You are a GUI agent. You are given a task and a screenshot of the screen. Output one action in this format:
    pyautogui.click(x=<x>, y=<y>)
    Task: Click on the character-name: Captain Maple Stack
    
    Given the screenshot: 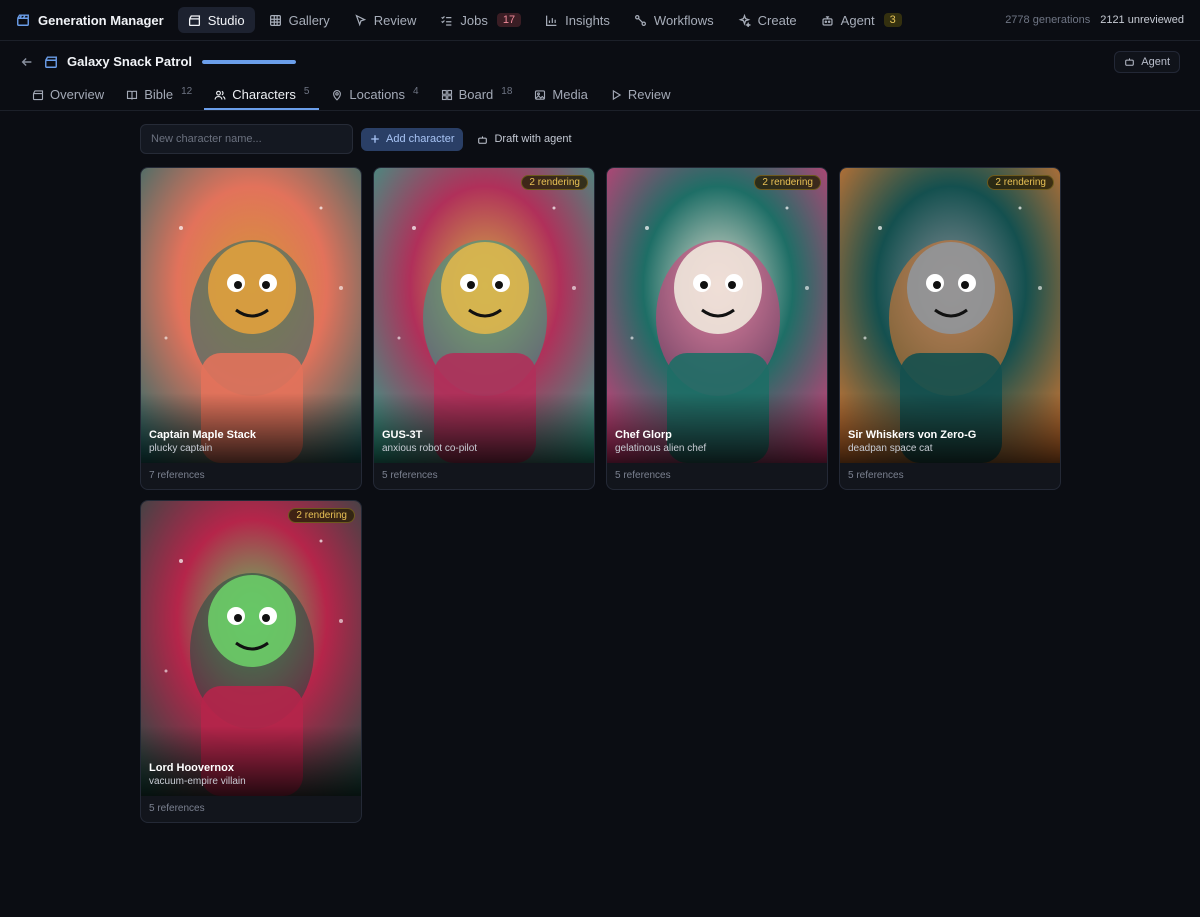 What is the action you would take?
    pyautogui.click(x=202, y=435)
    